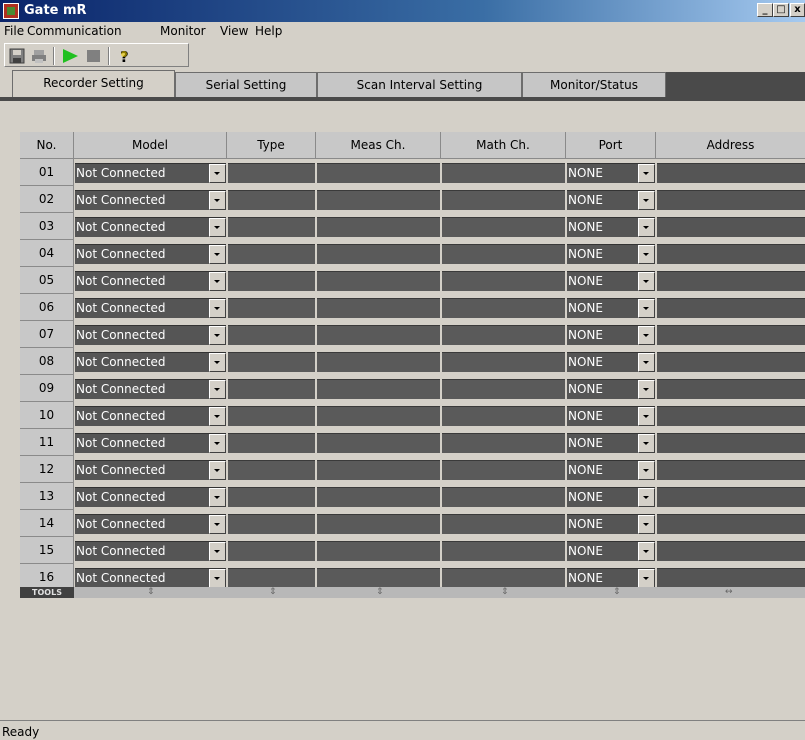  Describe the element at coordinates (47, 145) in the screenshot. I see `column-header-no: No.` at that location.